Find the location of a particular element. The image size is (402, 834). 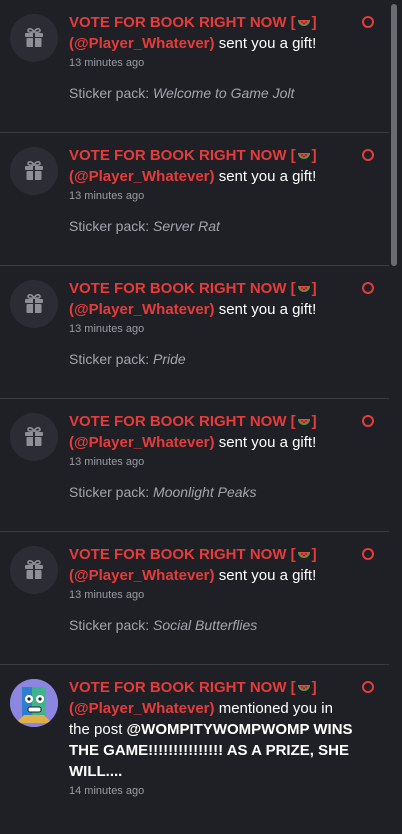

notification-detail: Sticker pack: Moonlight Peaks is located at coordinates (163, 492).